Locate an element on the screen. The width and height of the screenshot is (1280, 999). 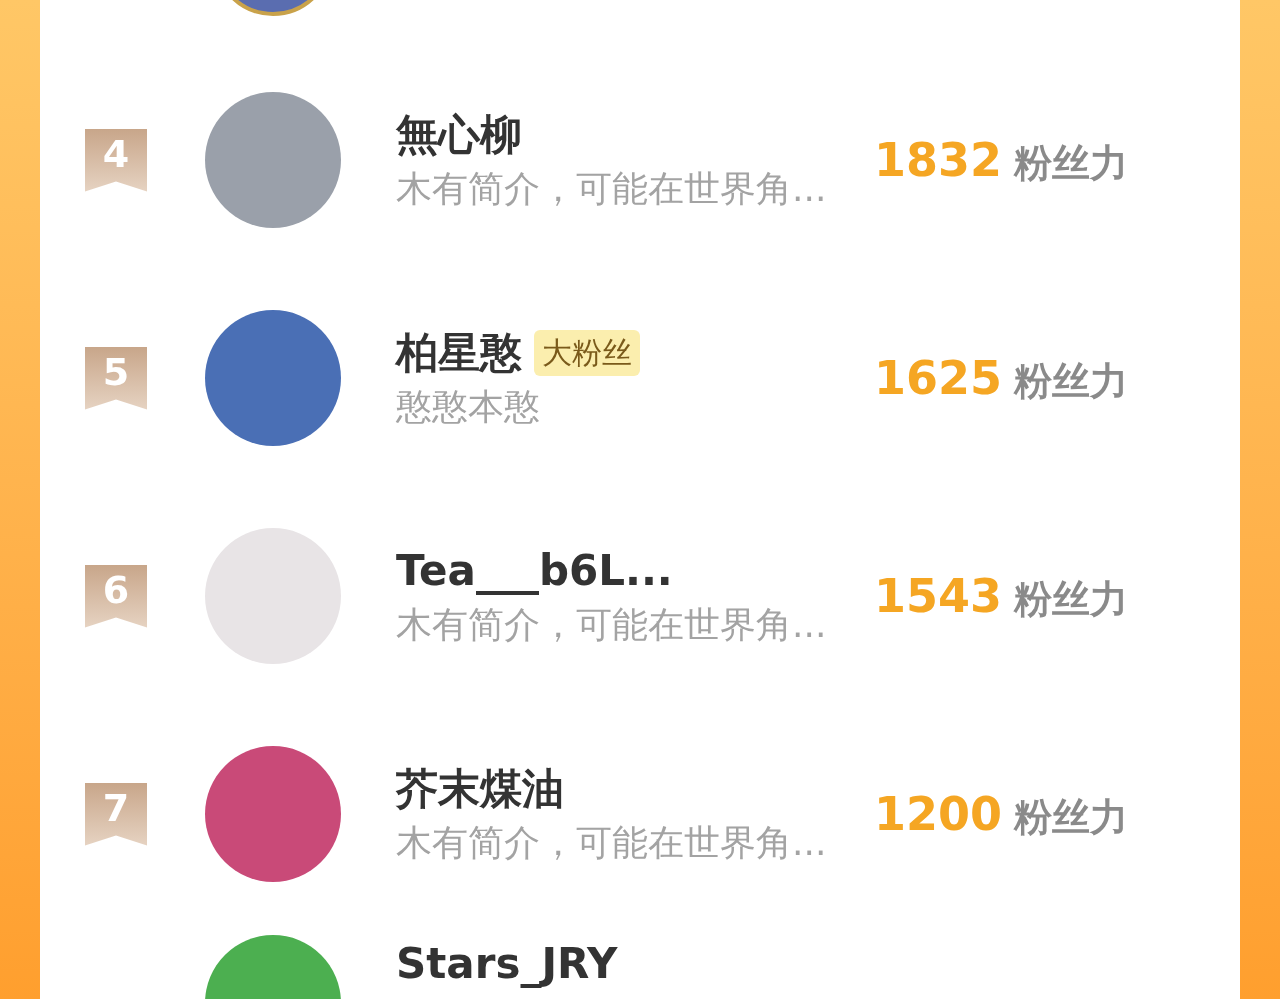
user-name: Stars_JRY is located at coordinates (507, 964).